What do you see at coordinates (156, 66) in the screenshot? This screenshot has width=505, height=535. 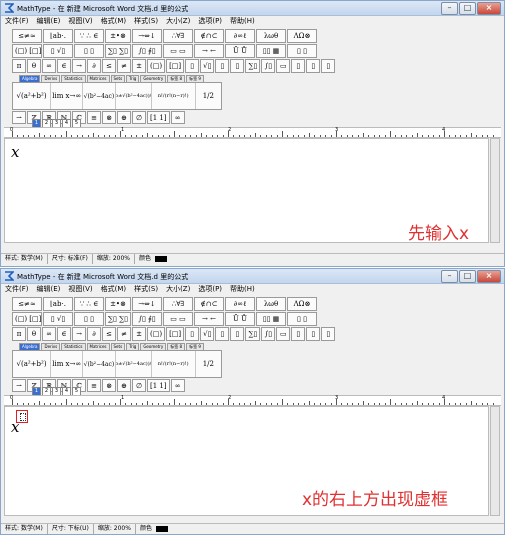 I see `parens-button: (□)` at bounding box center [156, 66].